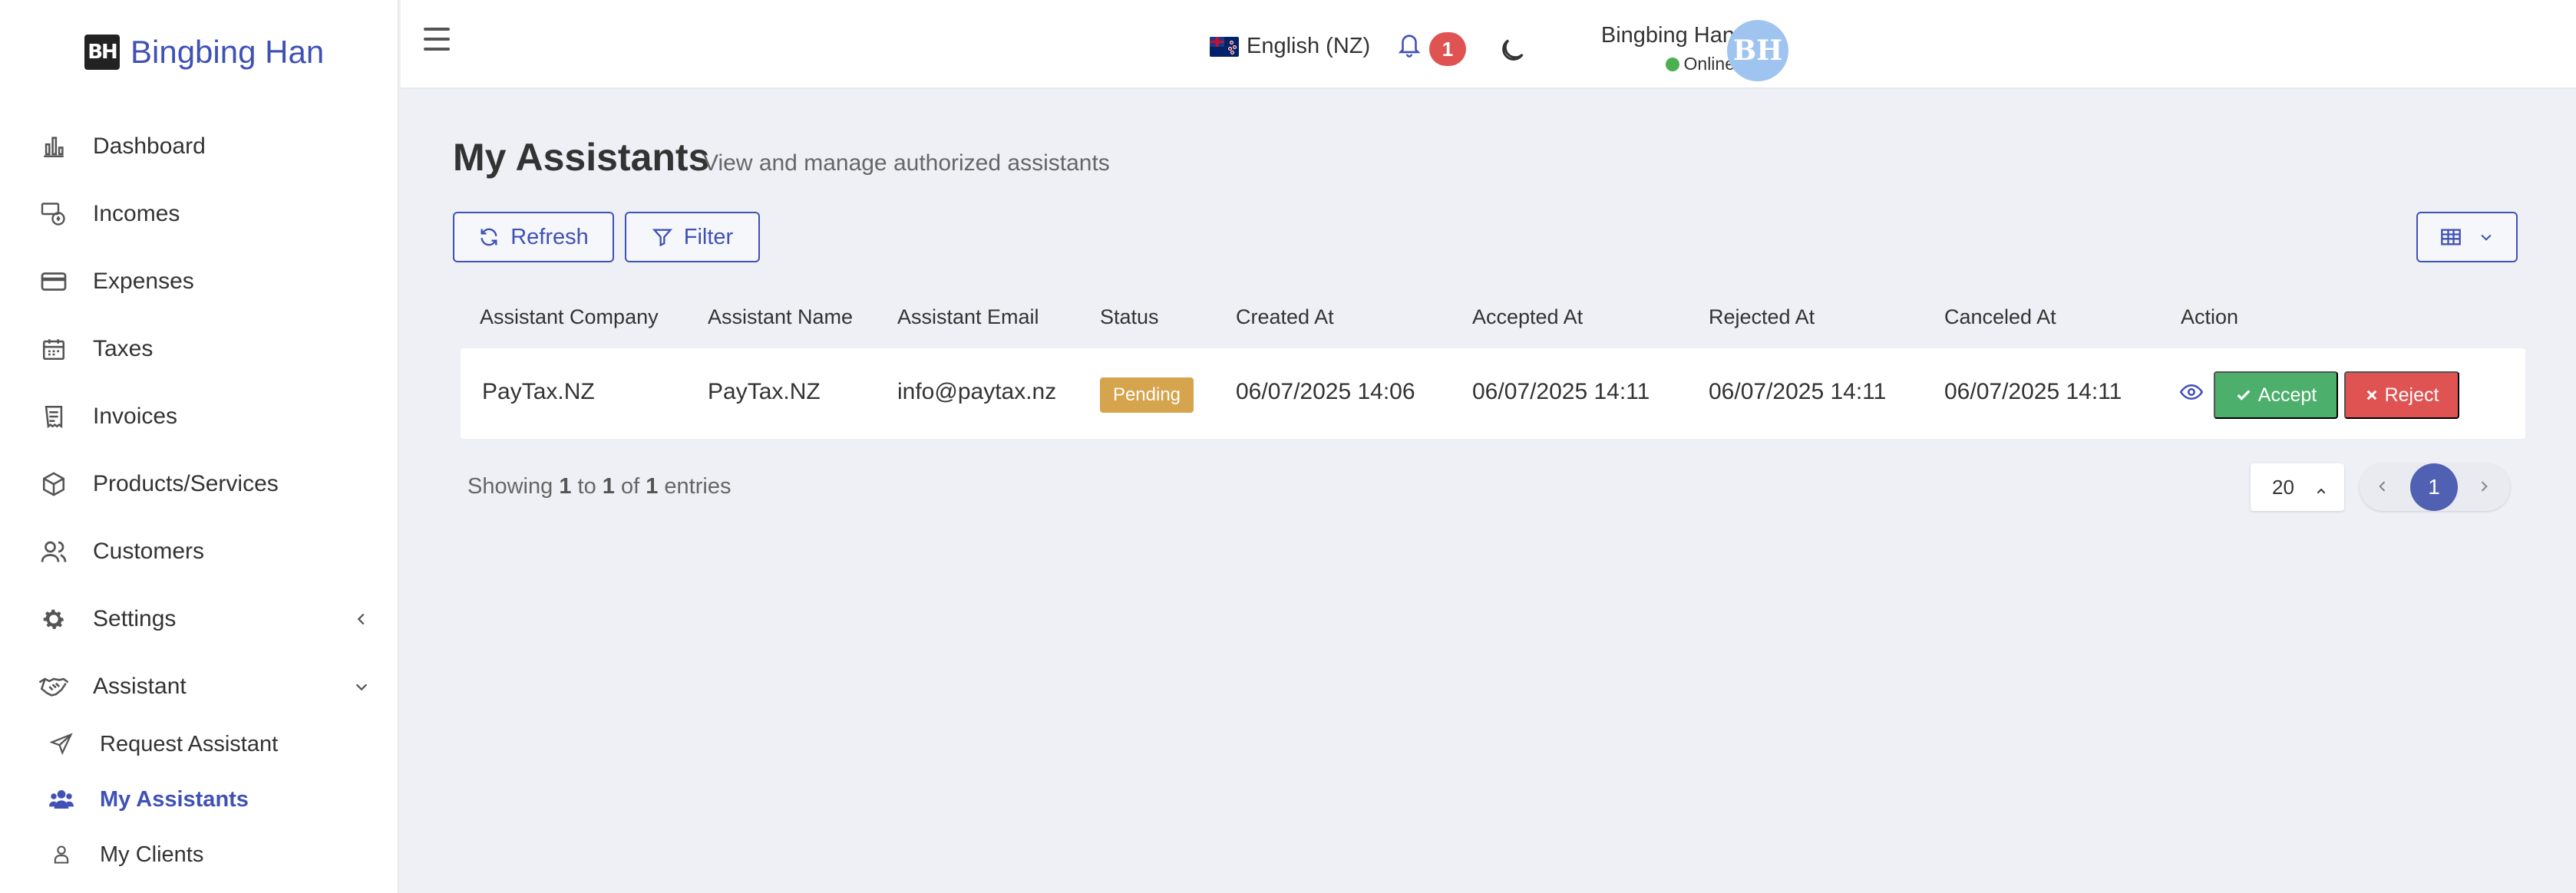 Image resolution: width=2576 pixels, height=893 pixels. I want to click on close-icon, so click(2371, 395).